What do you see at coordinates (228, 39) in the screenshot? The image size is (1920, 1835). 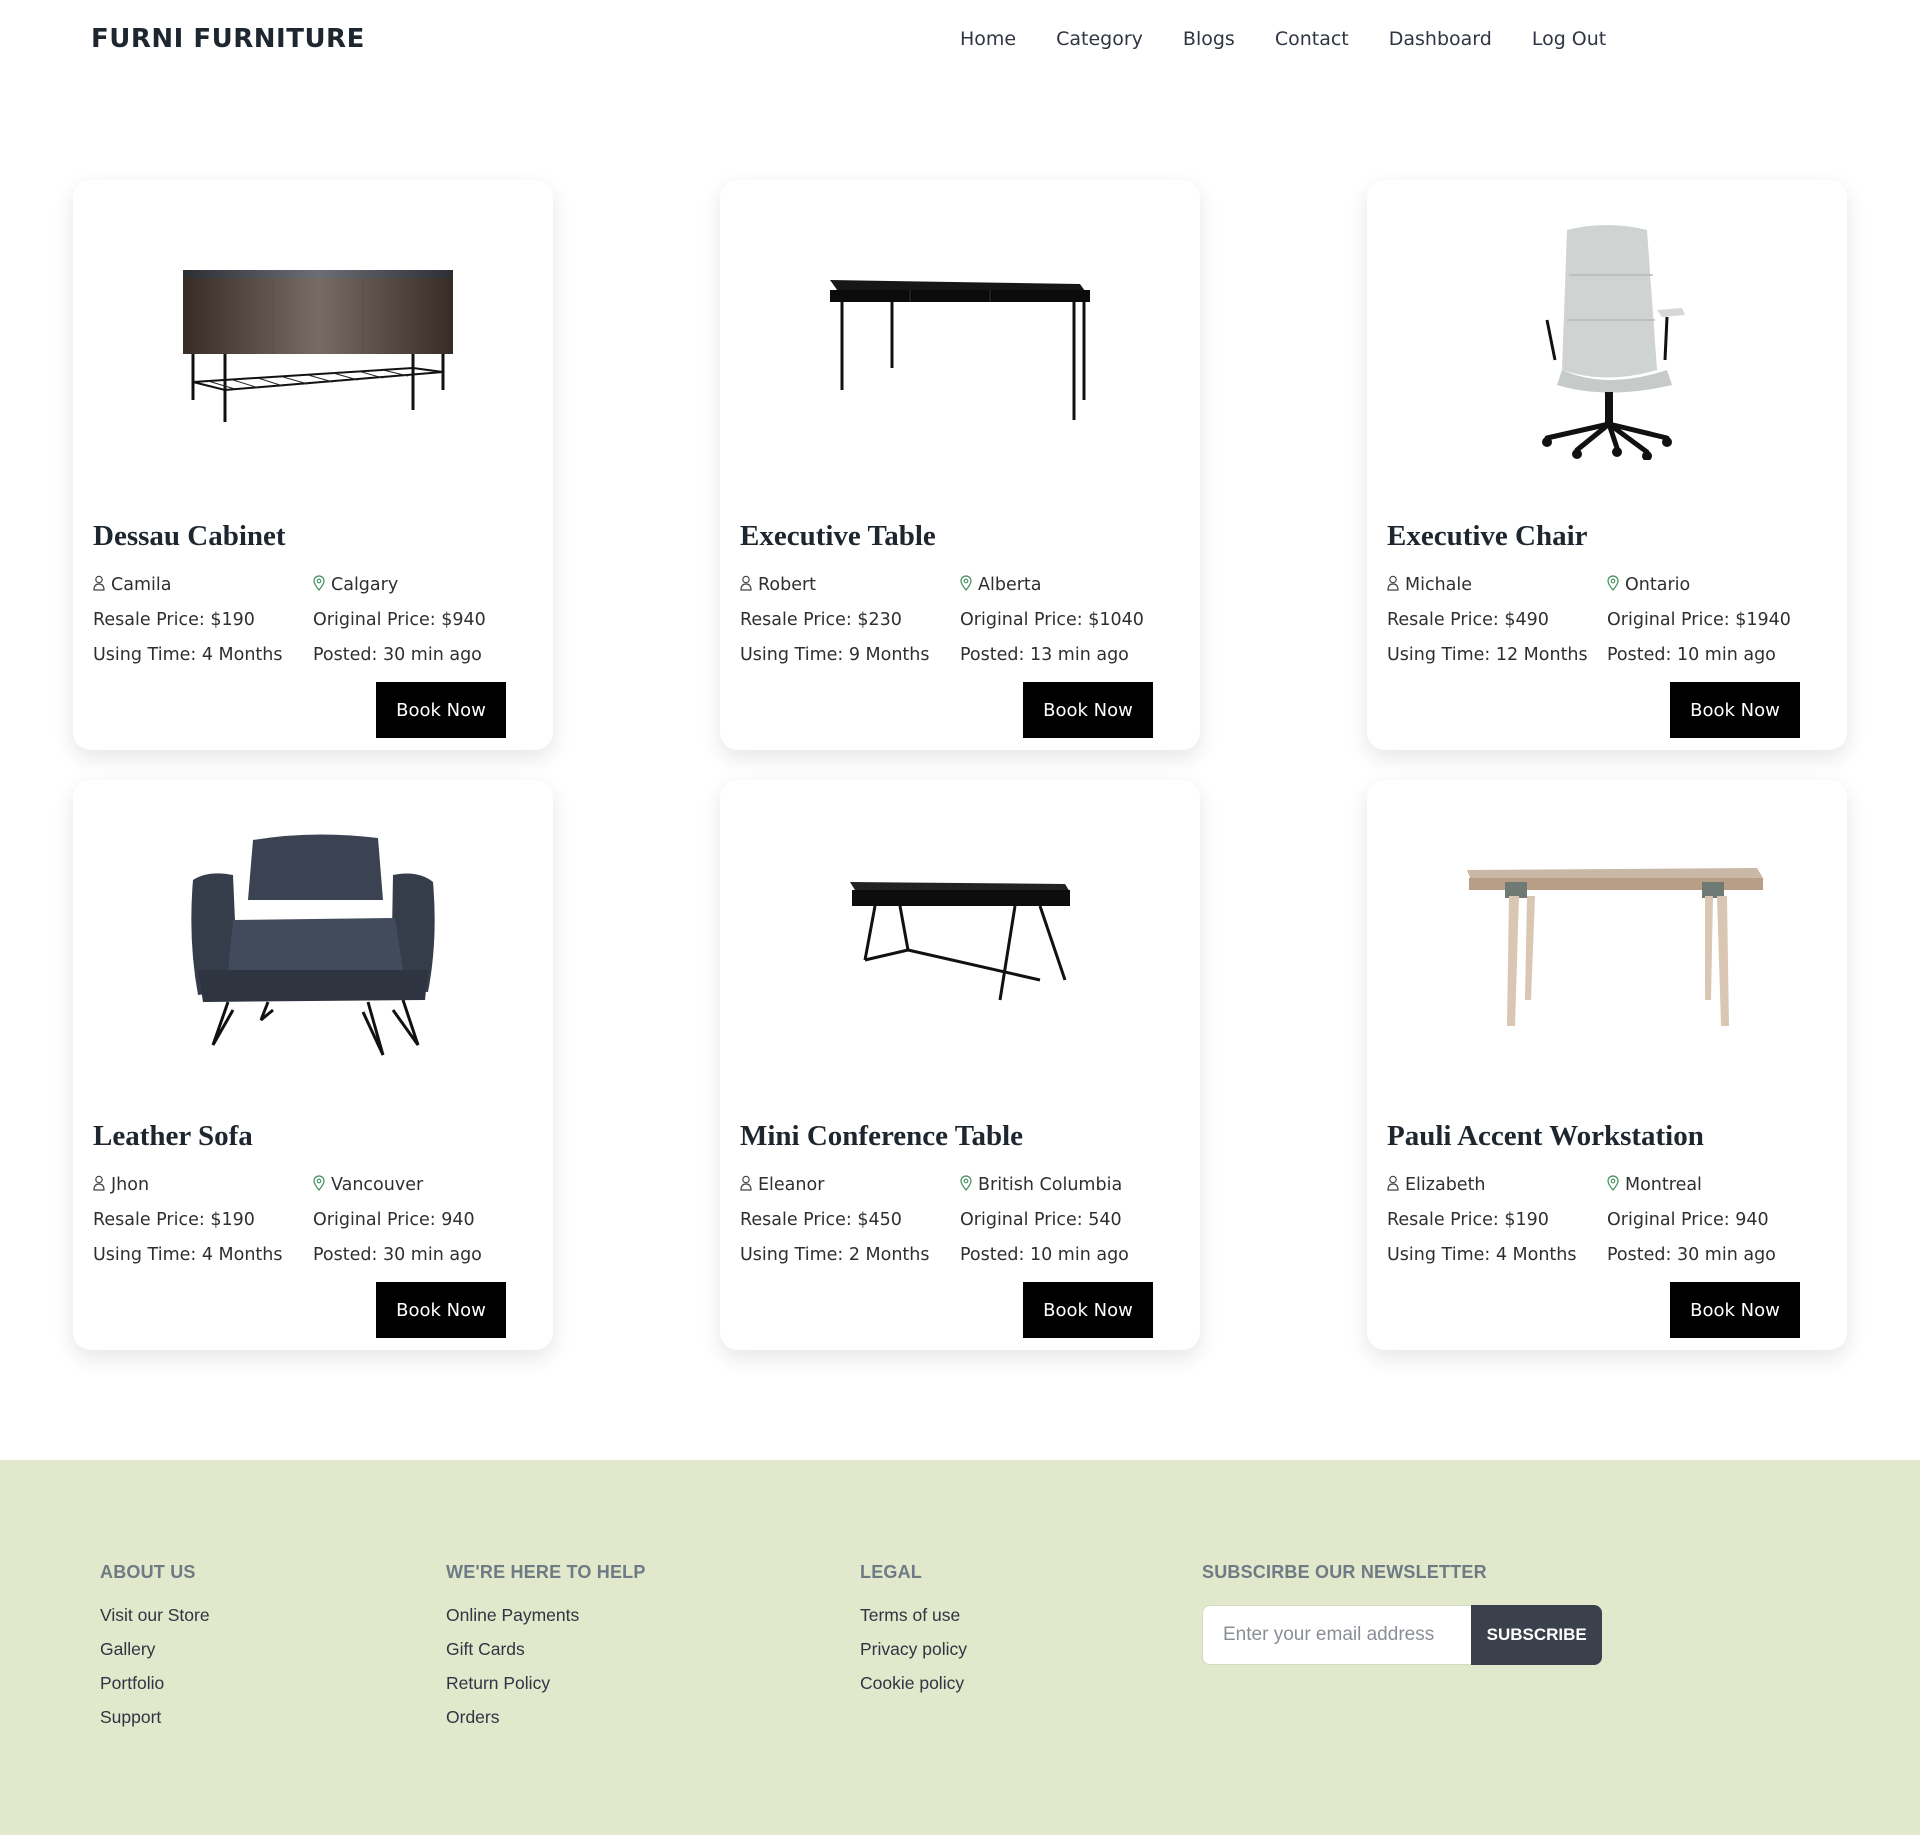 I see `brand-logo: FURNI FURNITURE` at bounding box center [228, 39].